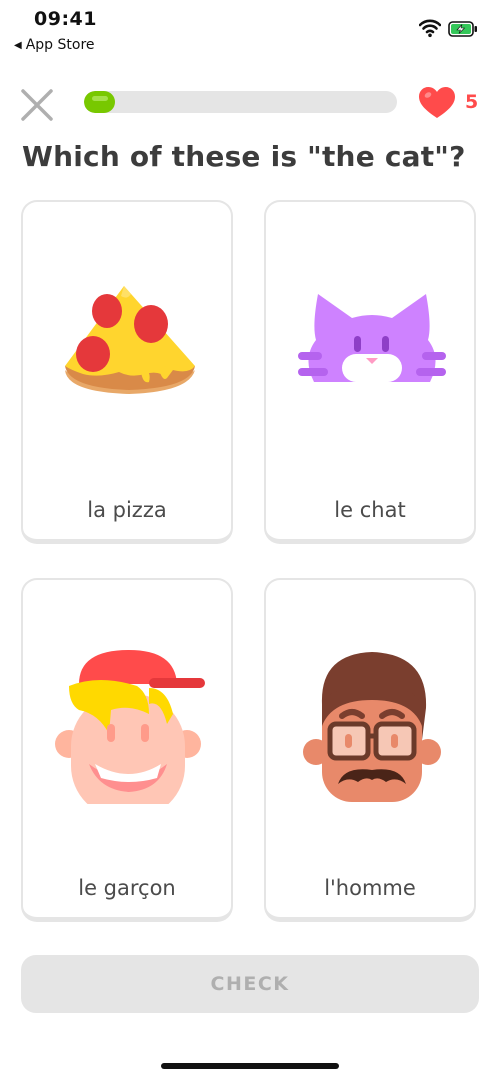  I want to click on choice-card-le-chat: le chat, so click(370, 372).